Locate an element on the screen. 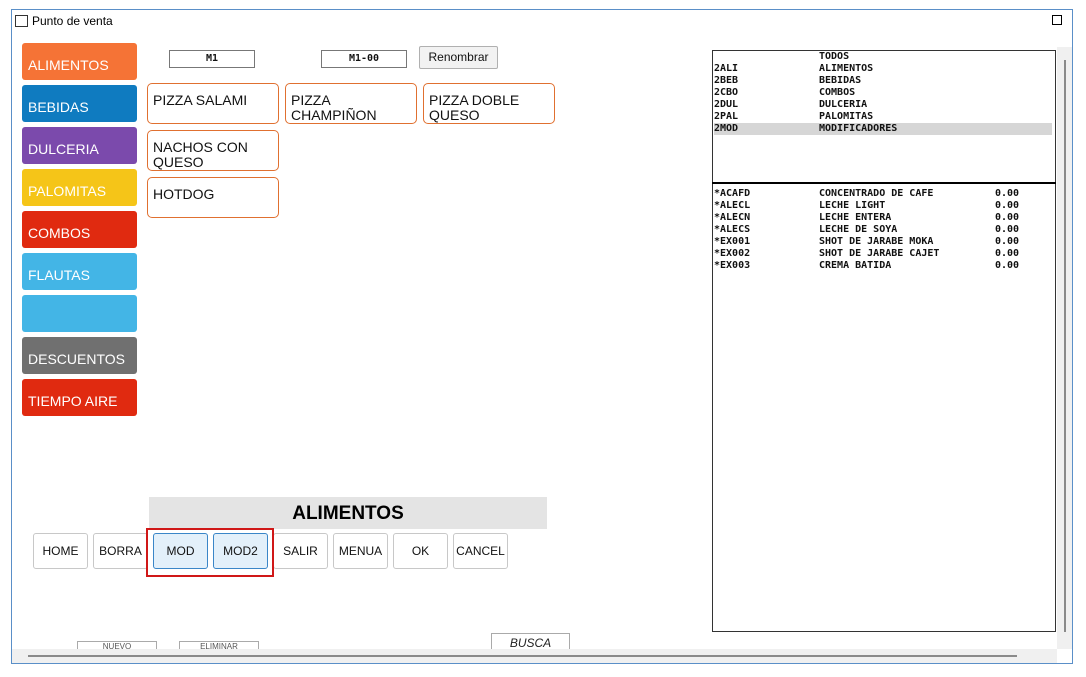  group-name: COMBOS is located at coordinates (837, 92).